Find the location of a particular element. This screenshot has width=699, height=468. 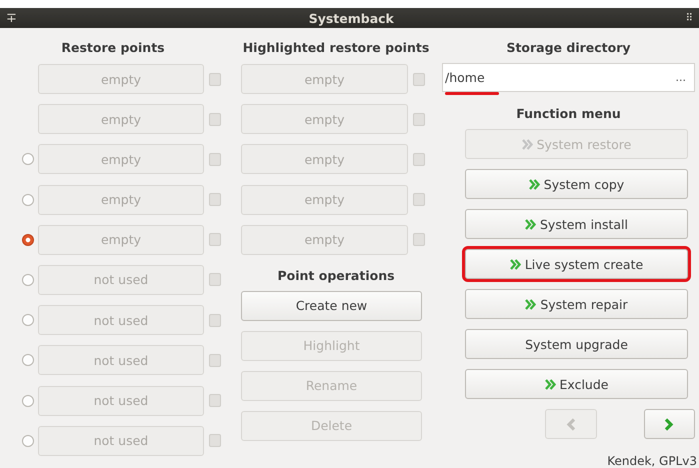

column-heading: Storage directory is located at coordinates (568, 48).